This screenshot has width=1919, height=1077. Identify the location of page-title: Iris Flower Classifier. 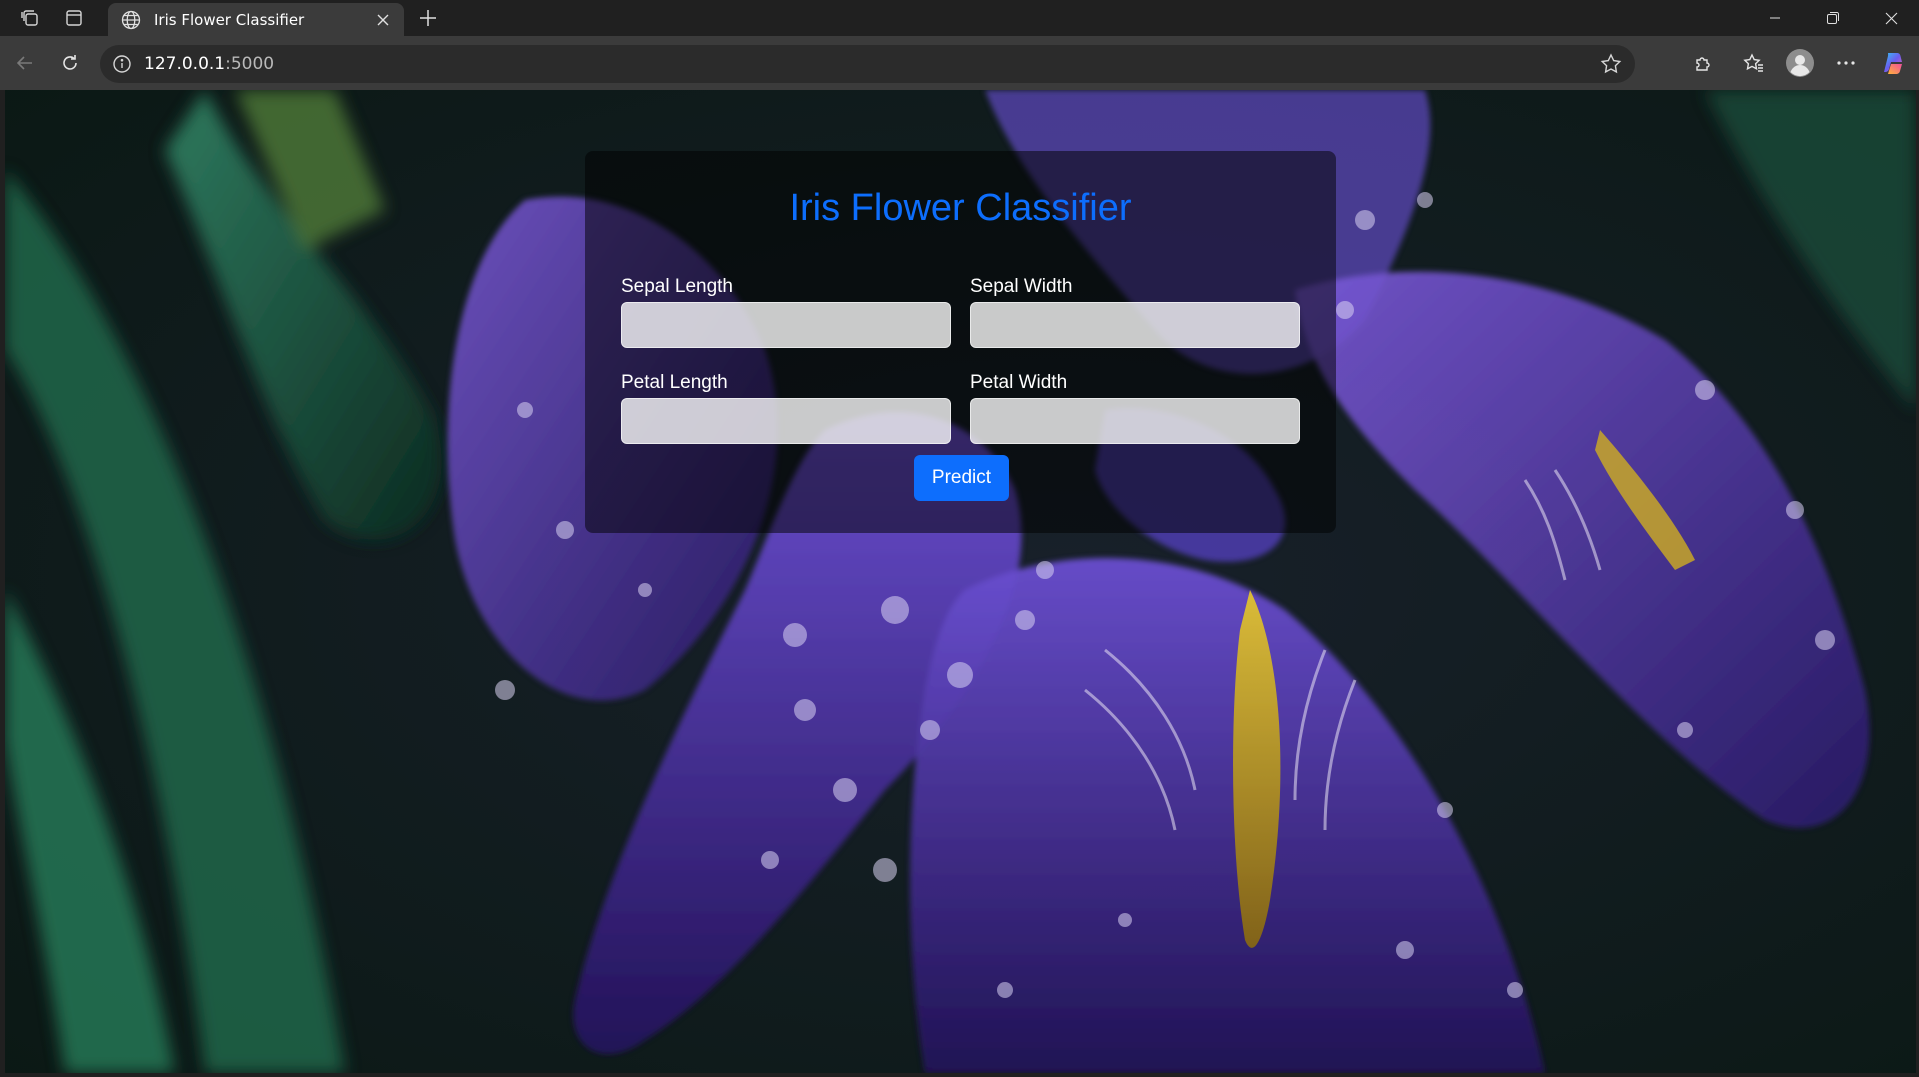
(960, 208).